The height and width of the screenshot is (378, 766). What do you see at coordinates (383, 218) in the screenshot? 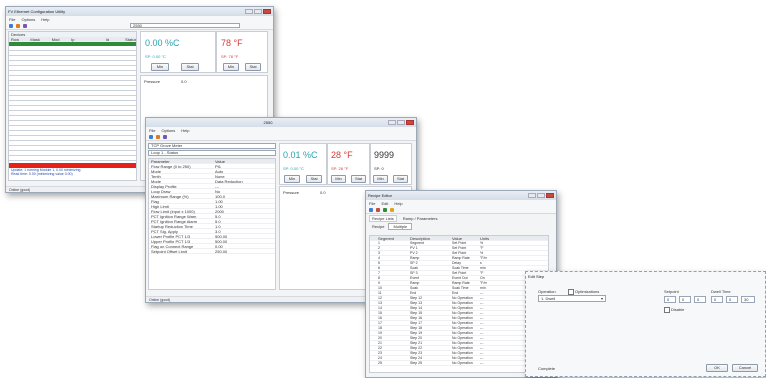
I see `tab-recipe-lists: Recipe Lists` at bounding box center [383, 218].